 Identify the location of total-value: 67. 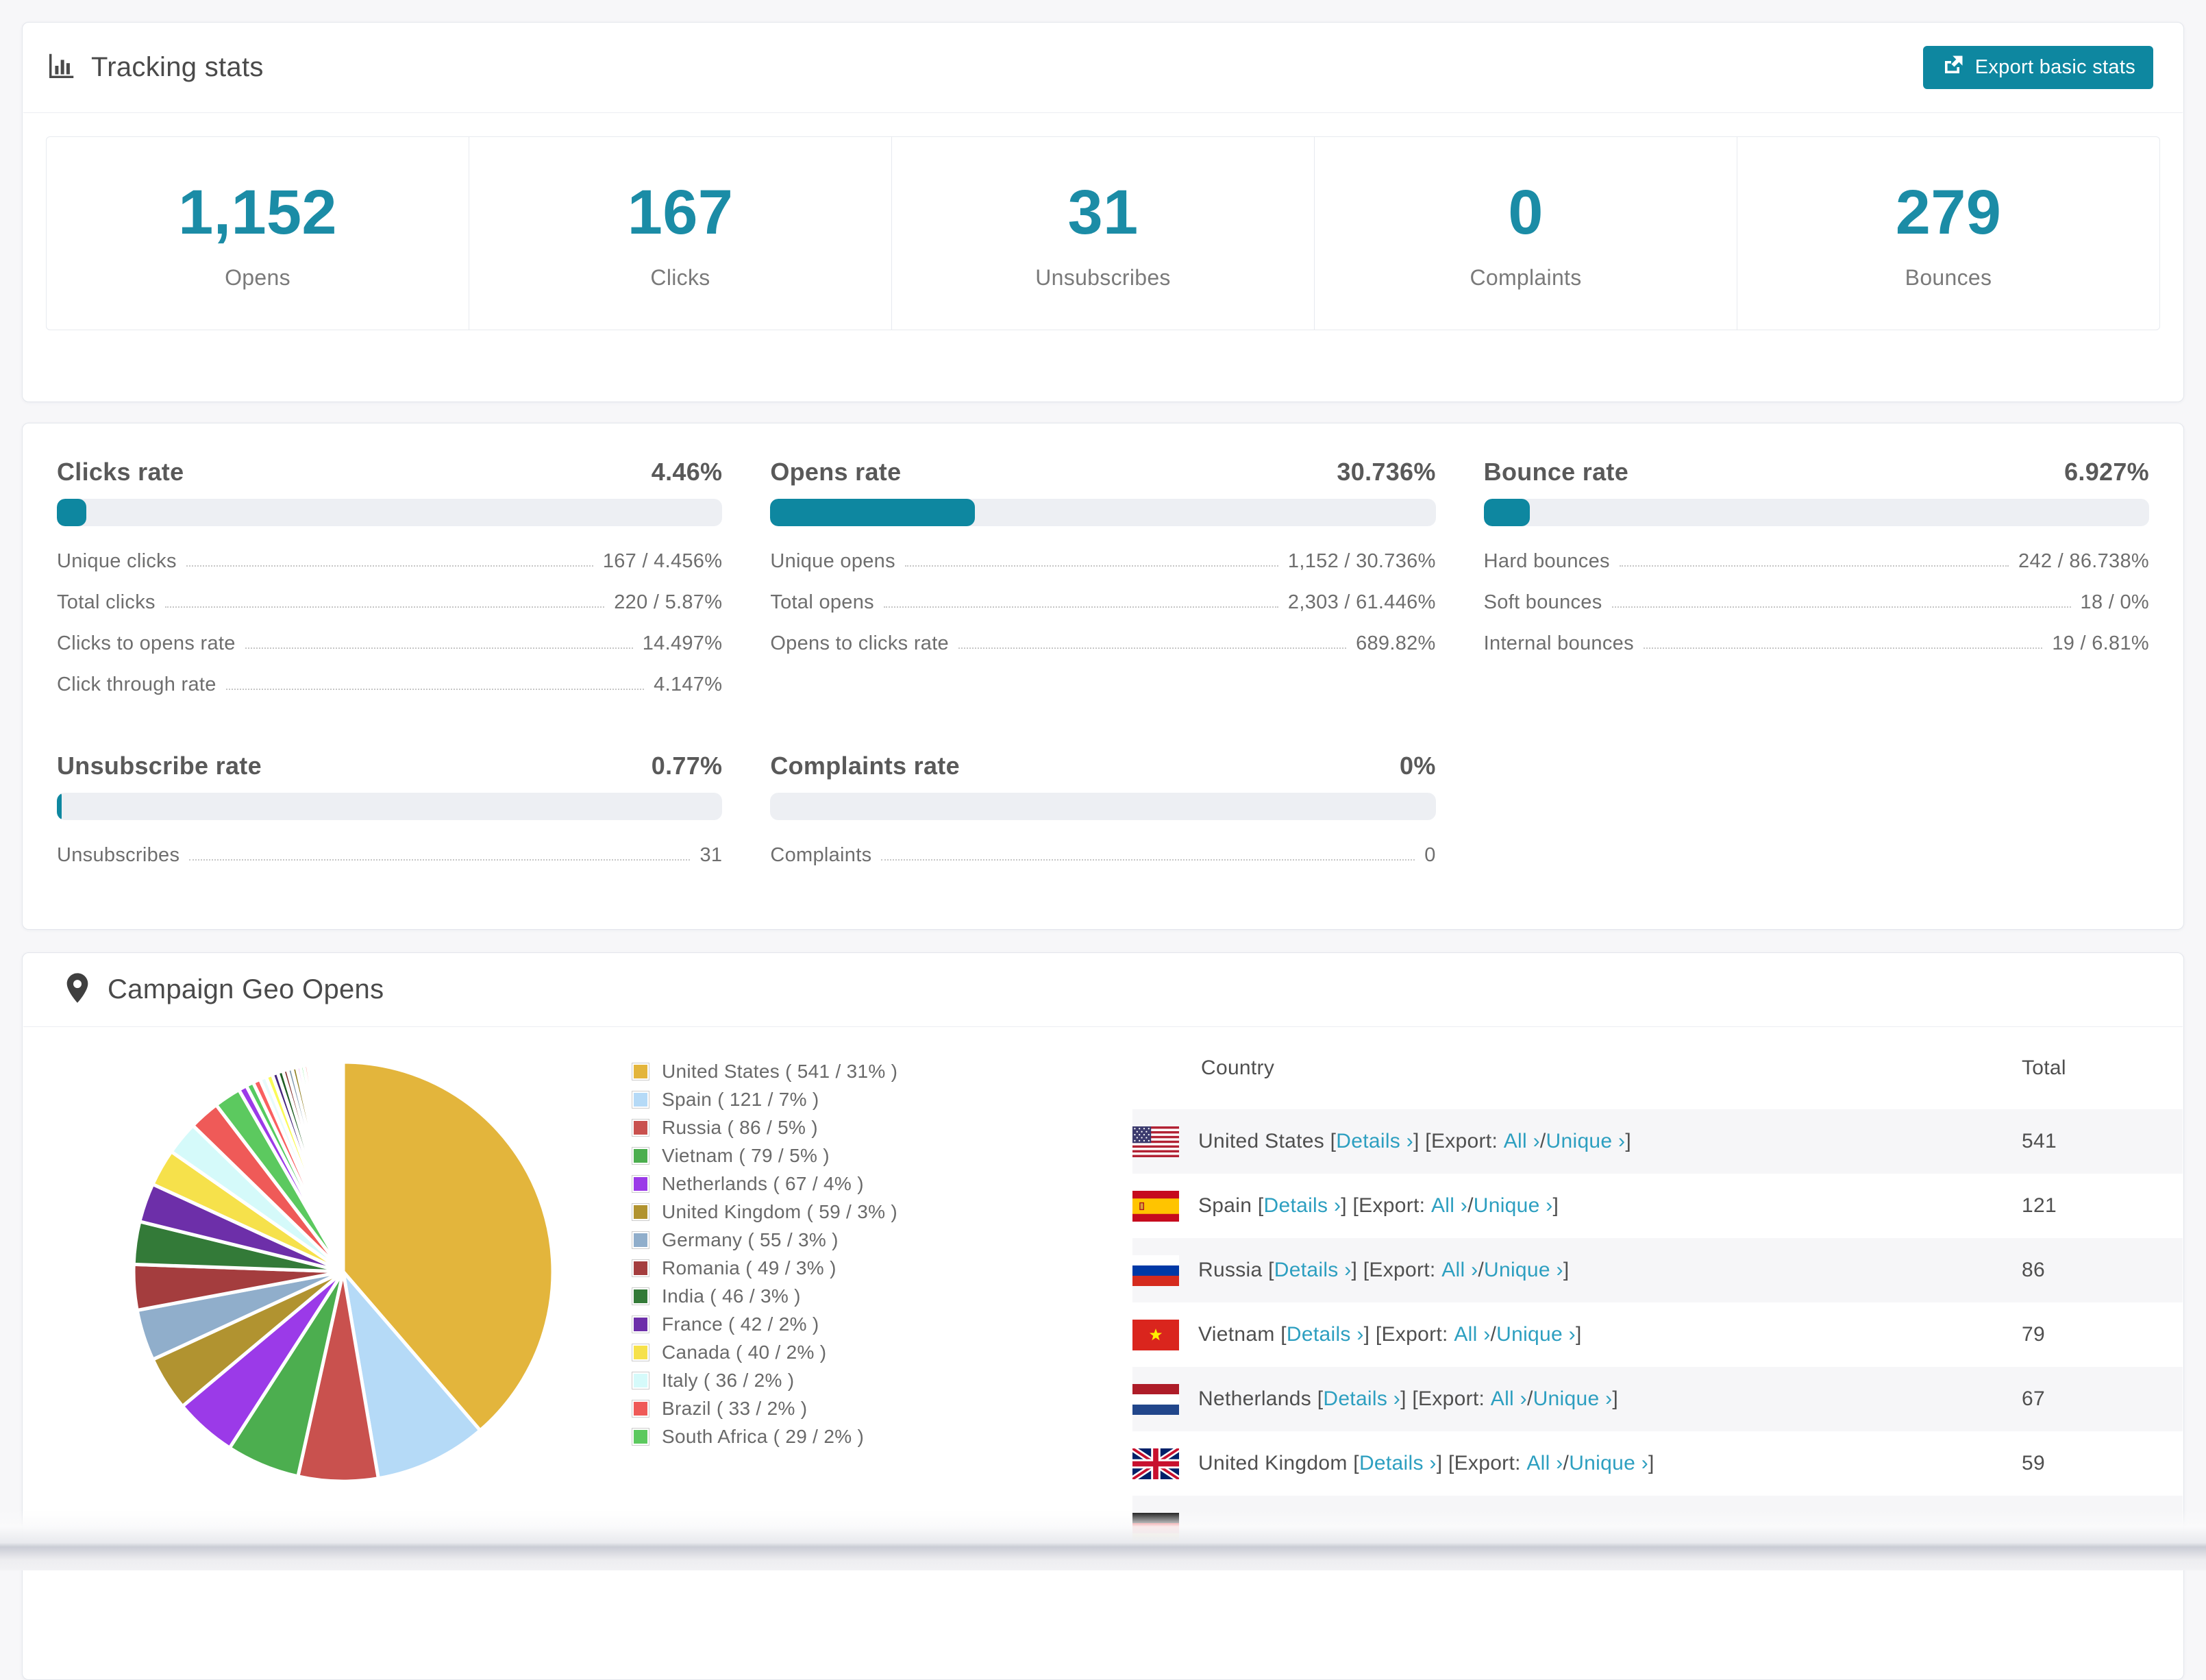
(2033, 1398).